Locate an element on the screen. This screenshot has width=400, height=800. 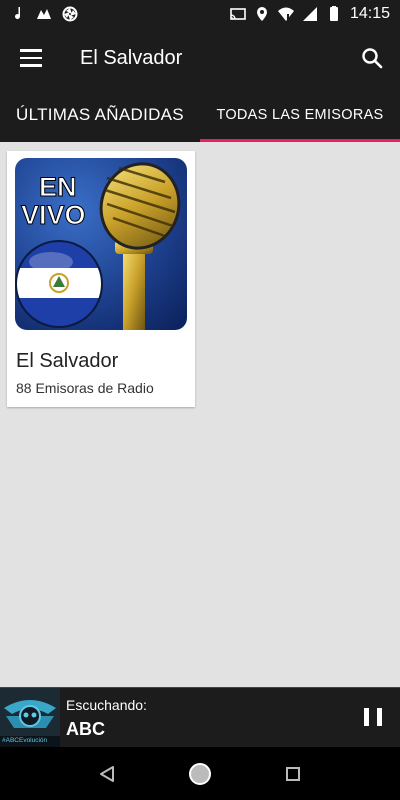
cap-icon is located at coordinates (44, 14).